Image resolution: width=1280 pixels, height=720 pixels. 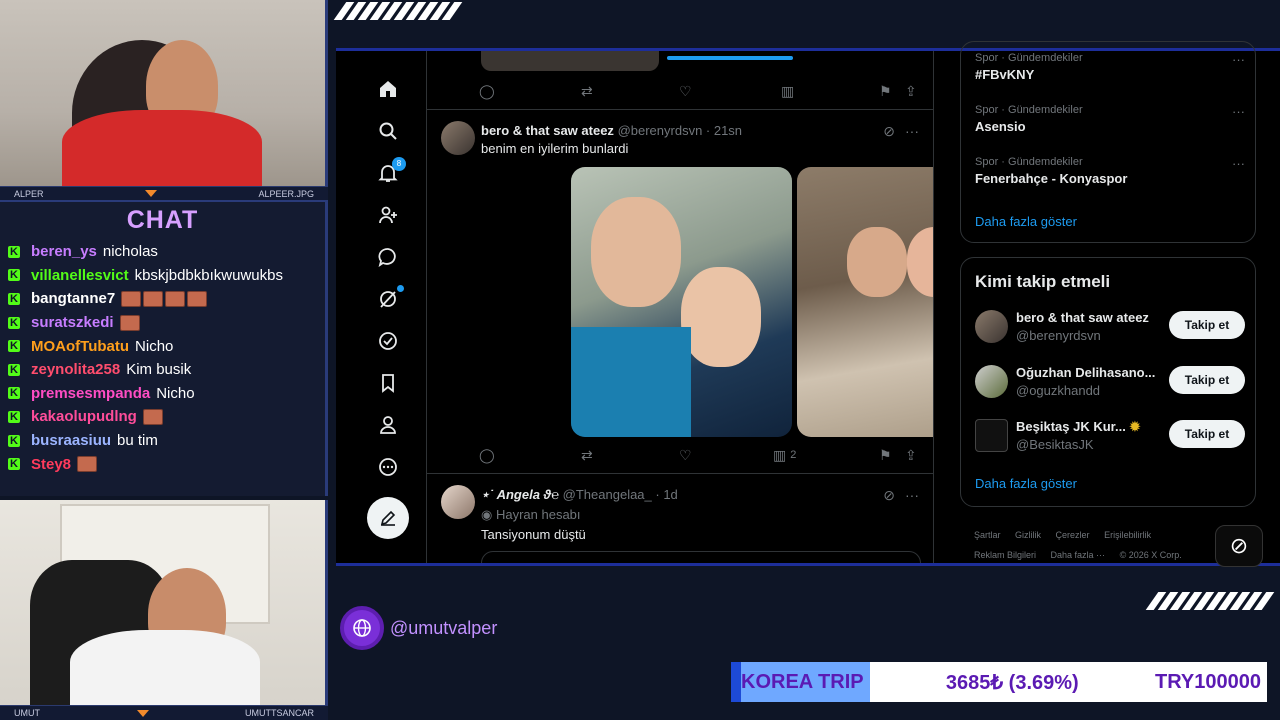 I want to click on suggestion-name: bero & that saw ateez, so click(x=1088, y=317).